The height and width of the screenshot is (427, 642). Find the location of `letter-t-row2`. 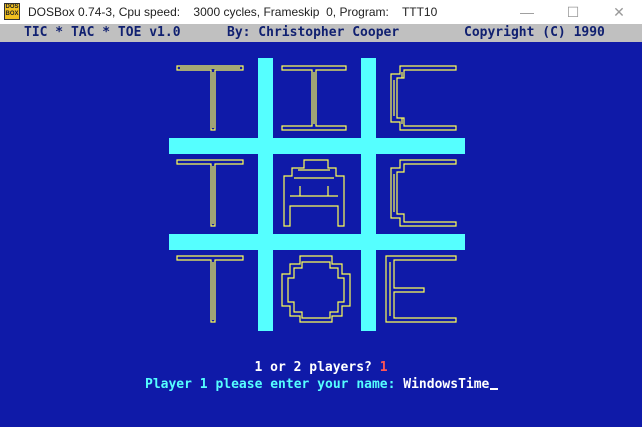

letter-t-row2 is located at coordinates (210, 193).